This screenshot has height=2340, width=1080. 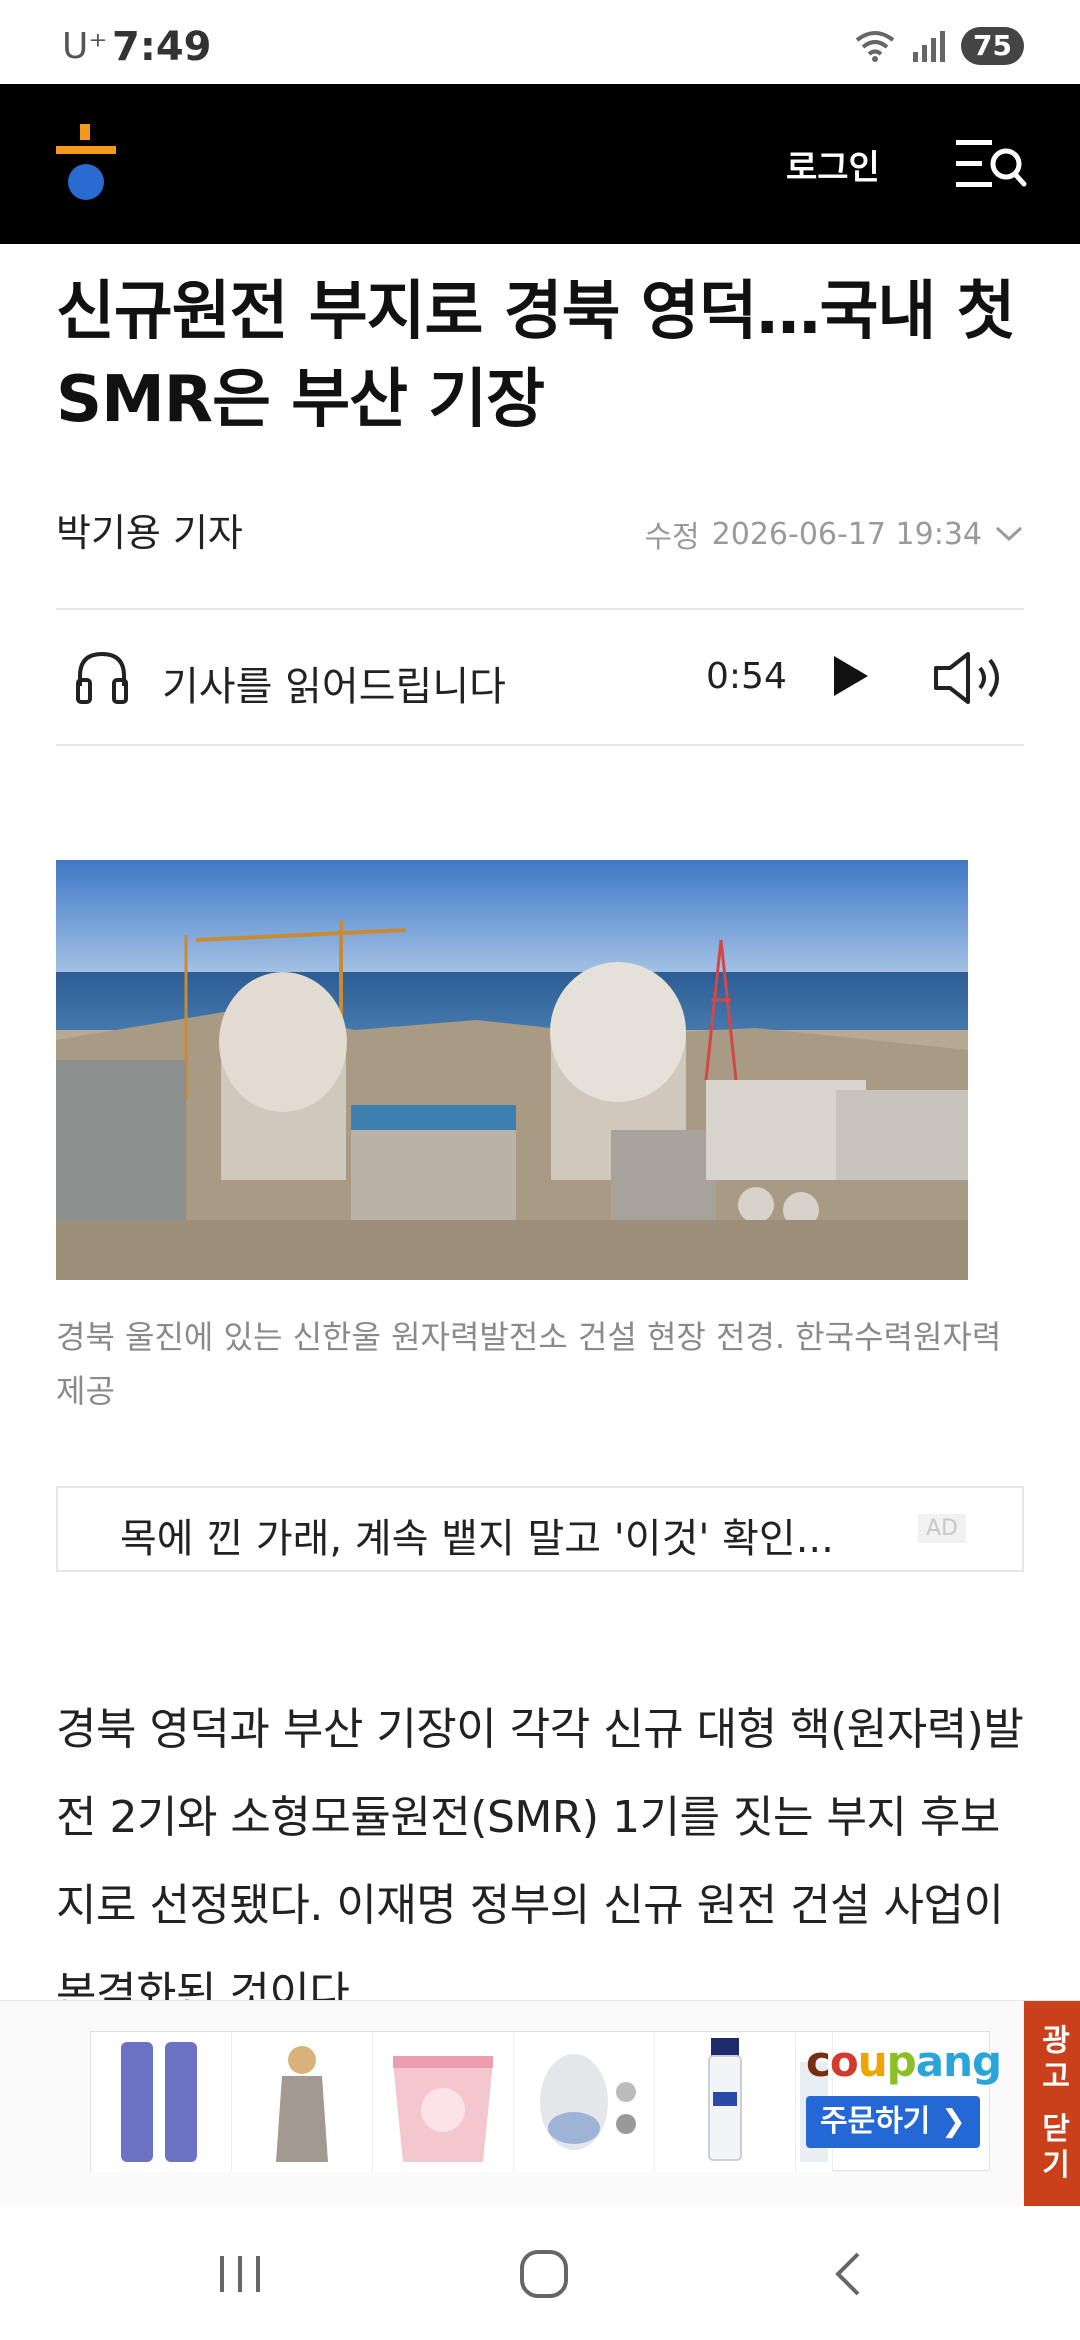 What do you see at coordinates (746, 676) in the screenshot?
I see `tts-duration: 0:54` at bounding box center [746, 676].